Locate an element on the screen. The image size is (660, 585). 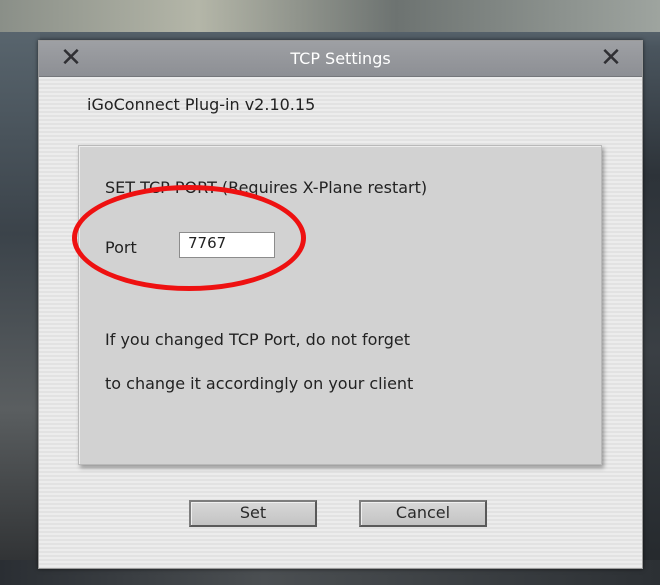
window-title: TCP Settings is located at coordinates (340, 58).